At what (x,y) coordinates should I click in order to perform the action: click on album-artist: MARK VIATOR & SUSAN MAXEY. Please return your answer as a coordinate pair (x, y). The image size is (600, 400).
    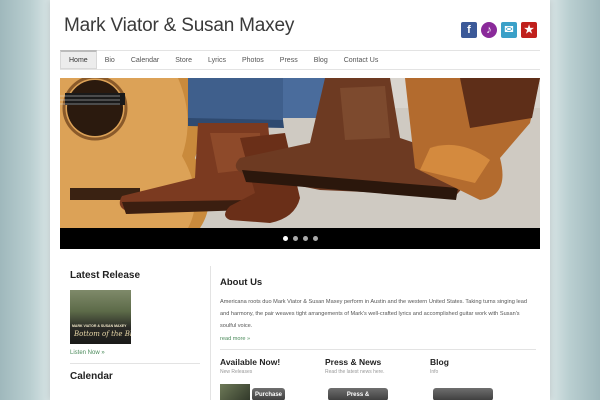
    Looking at the image, I should click on (99, 326).